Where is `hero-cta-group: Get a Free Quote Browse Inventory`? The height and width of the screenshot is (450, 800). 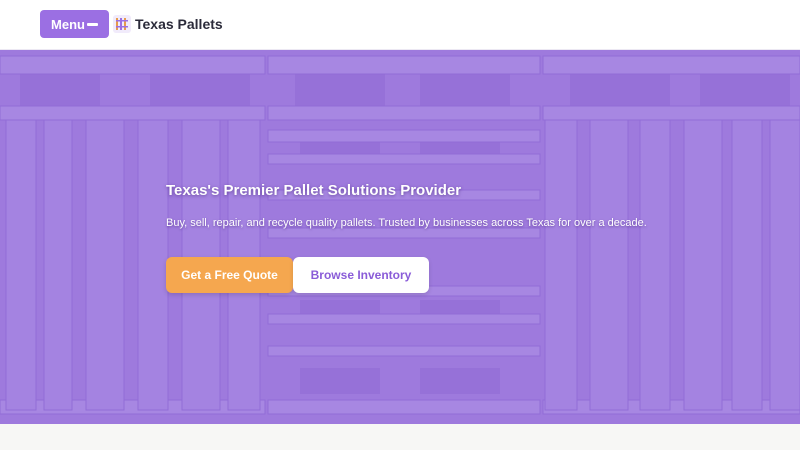 hero-cta-group: Get a Free Quote Browse Inventory is located at coordinates (297, 275).